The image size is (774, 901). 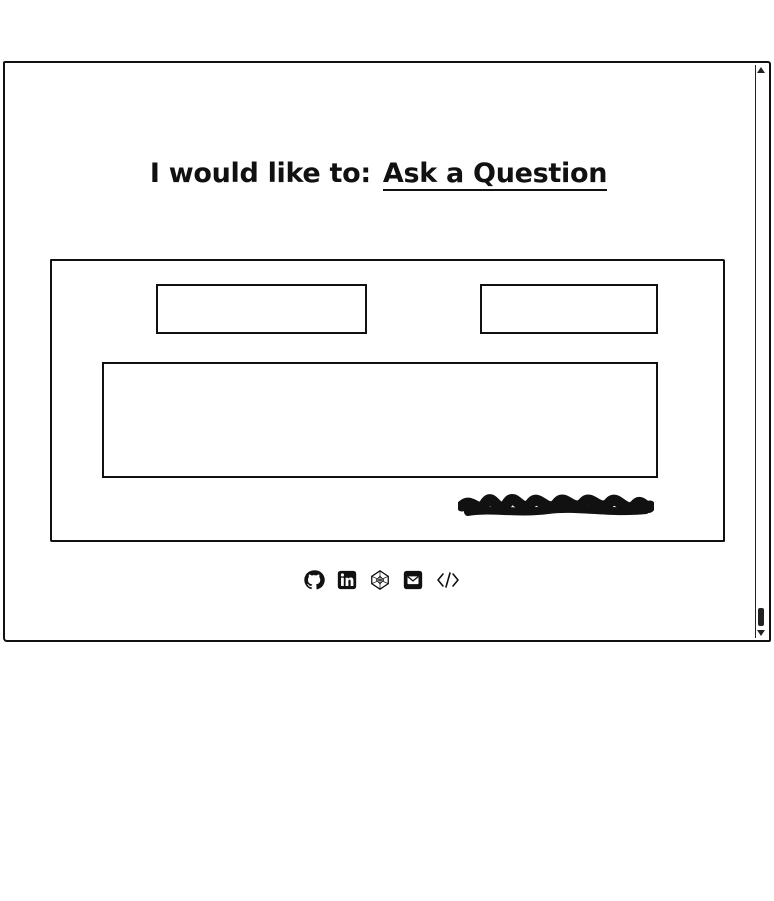 What do you see at coordinates (761, 351) in the screenshot?
I see `vertical-scrollbar` at bounding box center [761, 351].